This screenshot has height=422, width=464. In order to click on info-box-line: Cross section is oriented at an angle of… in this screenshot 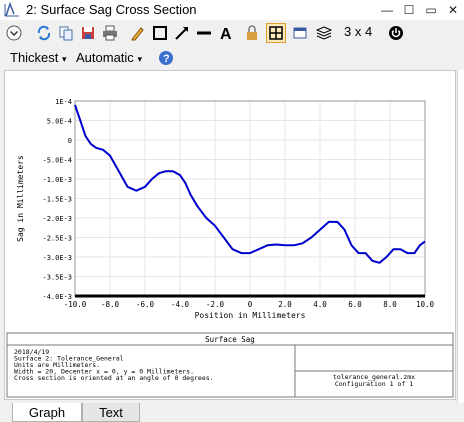, I will do `click(114, 378)`.